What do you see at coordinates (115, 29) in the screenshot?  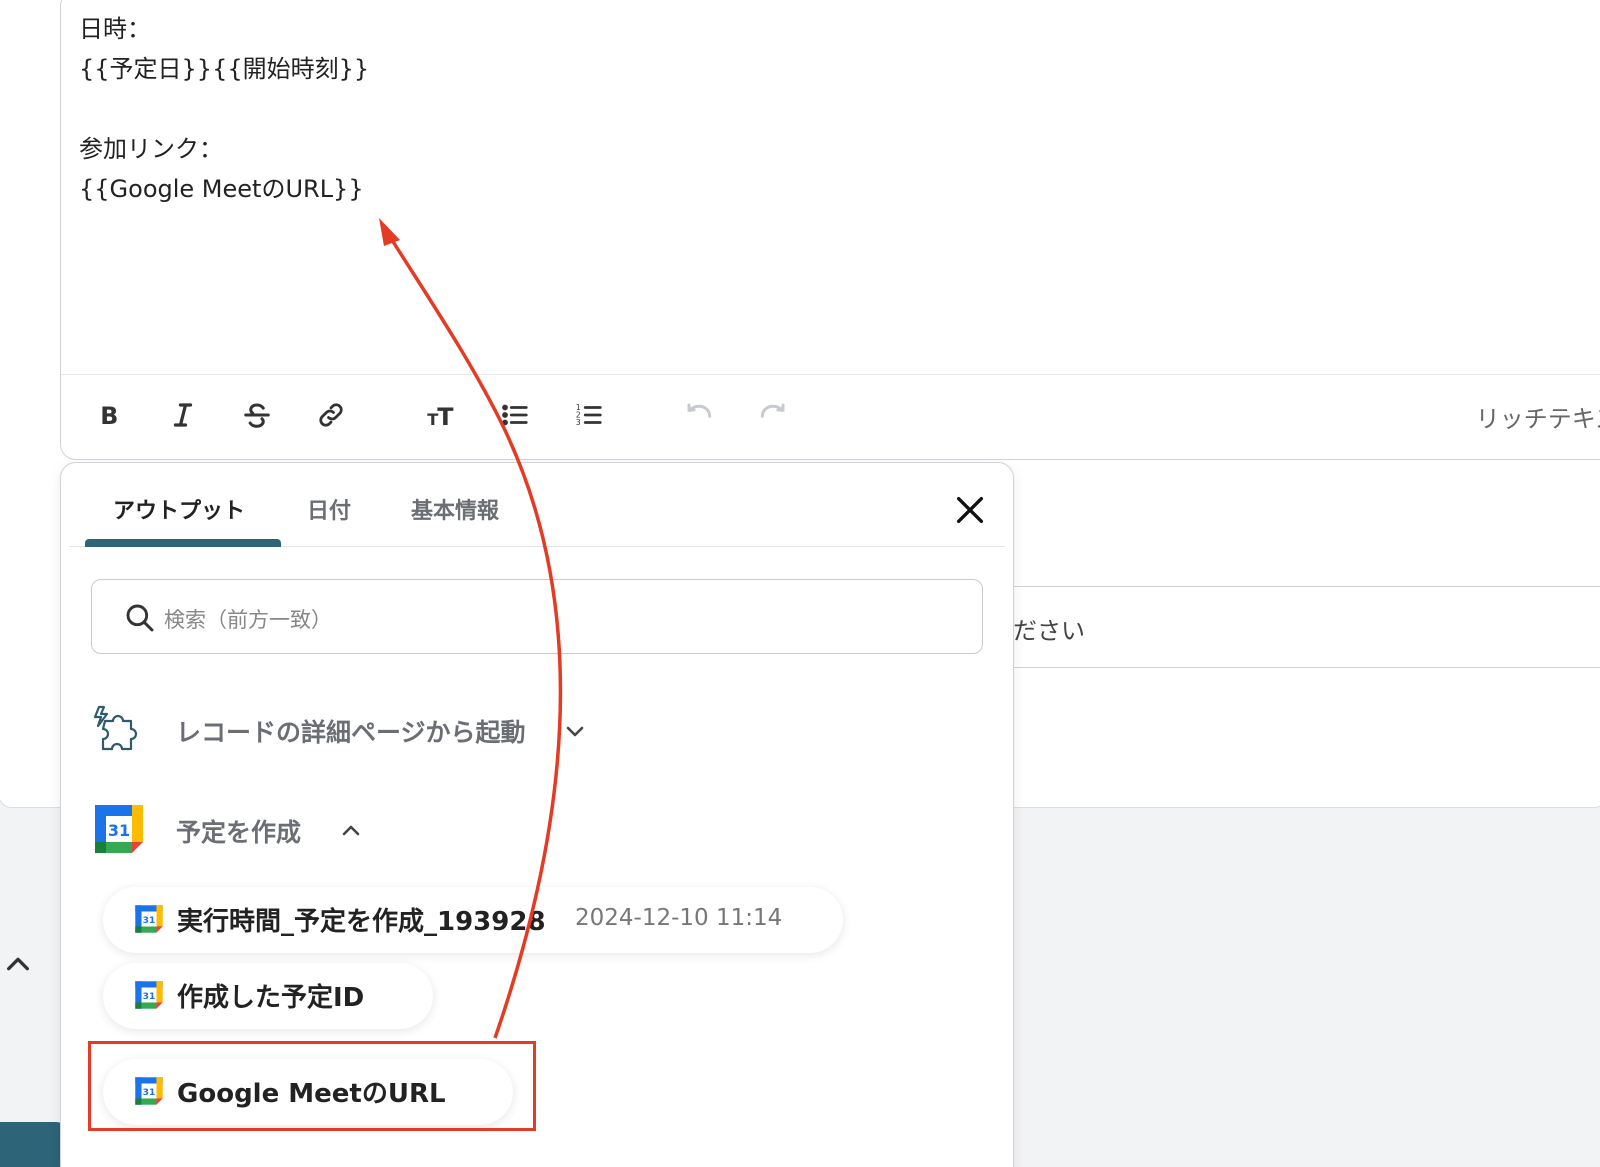 I see `editor-line: 日時：` at bounding box center [115, 29].